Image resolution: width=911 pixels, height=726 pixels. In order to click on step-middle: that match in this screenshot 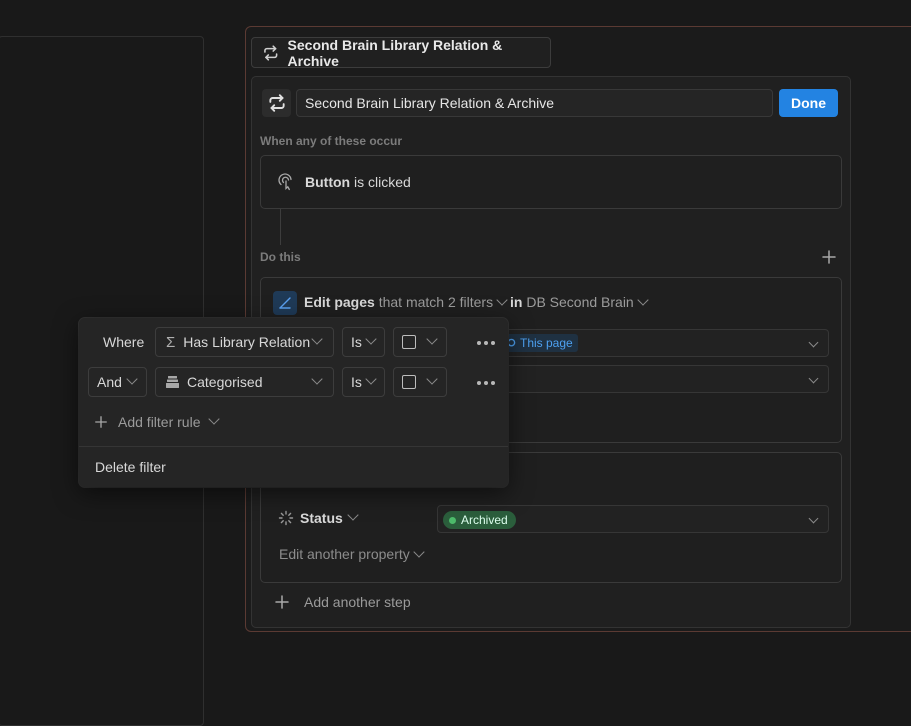, I will do `click(411, 302)`.